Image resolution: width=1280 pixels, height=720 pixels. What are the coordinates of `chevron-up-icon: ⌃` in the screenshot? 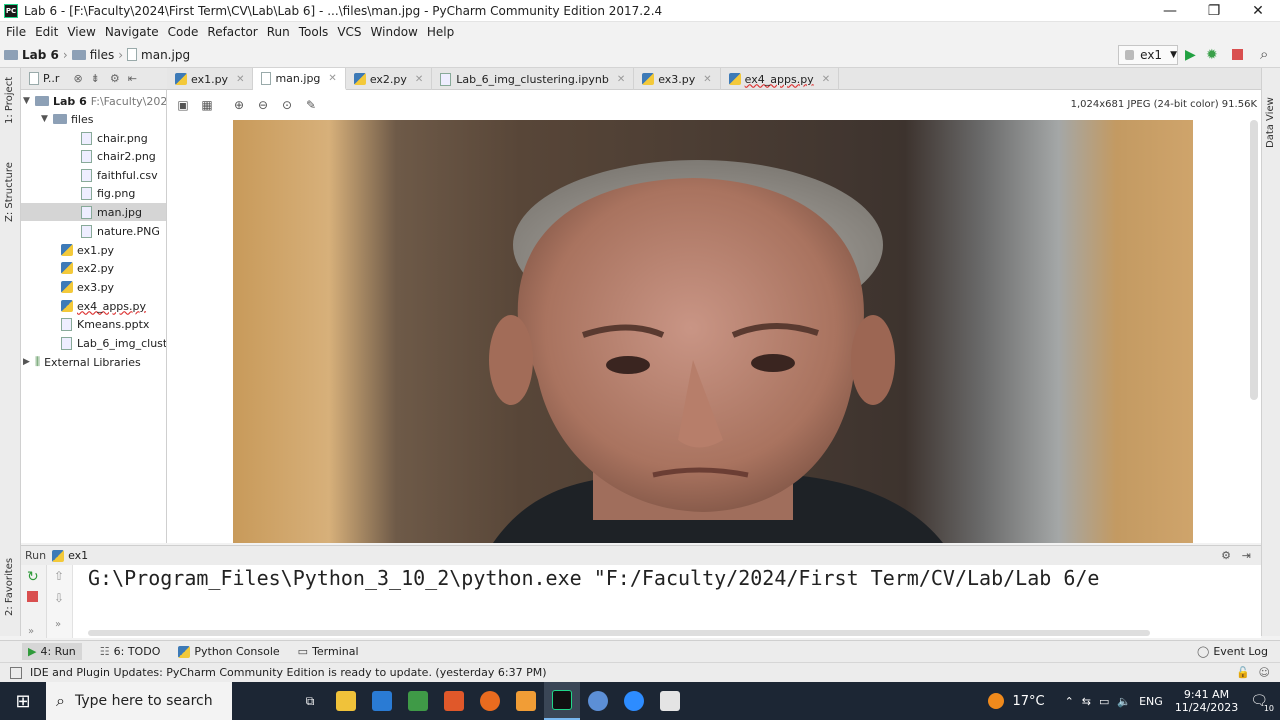 It's located at (1069, 701).